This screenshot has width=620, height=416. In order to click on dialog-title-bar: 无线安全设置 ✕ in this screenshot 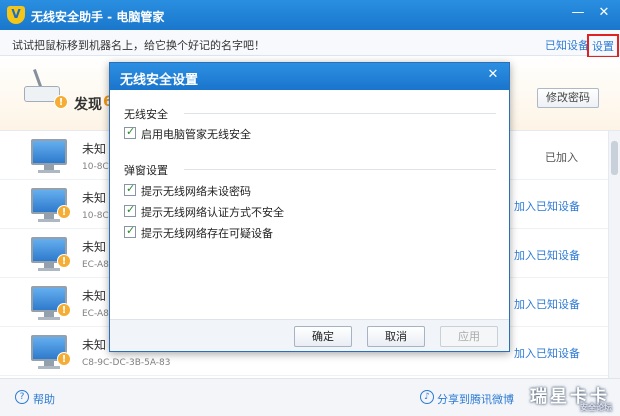, I will do `click(309, 76)`.